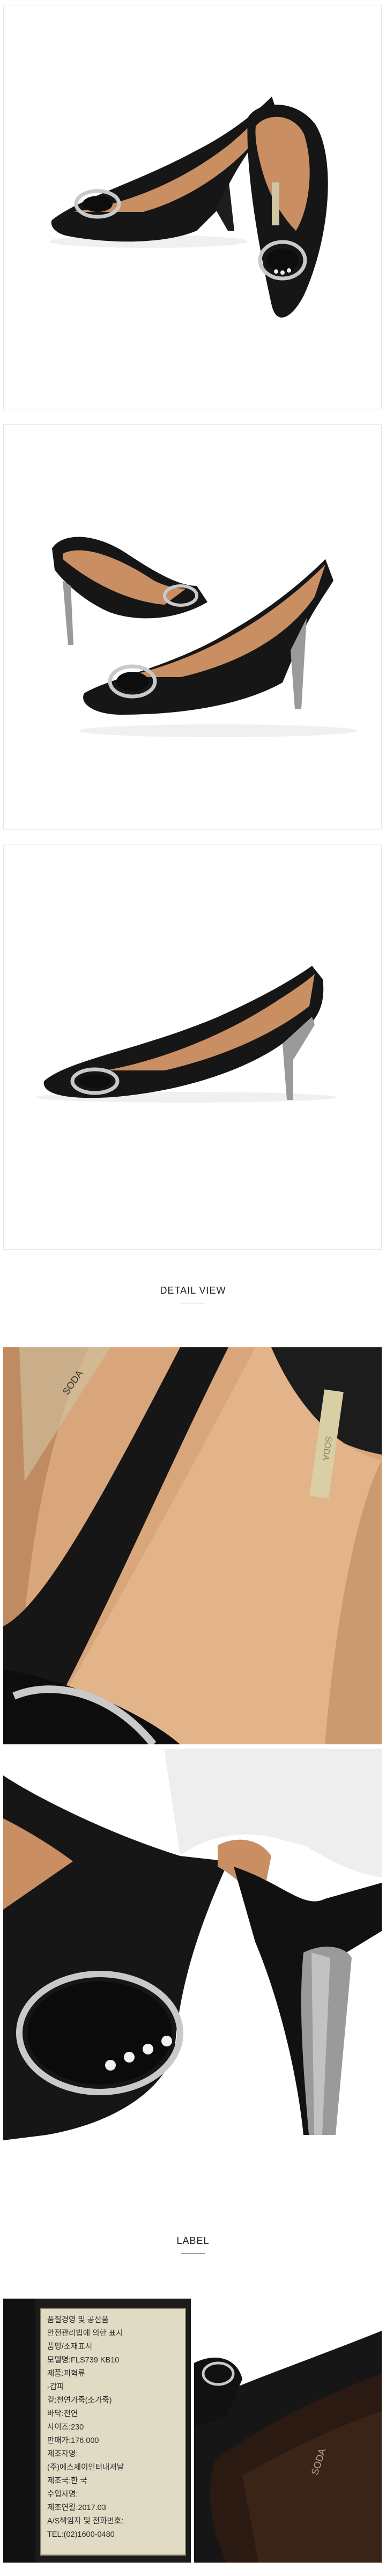 Image resolution: width=386 pixels, height=2576 pixels. Describe the element at coordinates (81, 2534) in the screenshot. I see `label-line: TEL:(02)1600-0480` at that location.